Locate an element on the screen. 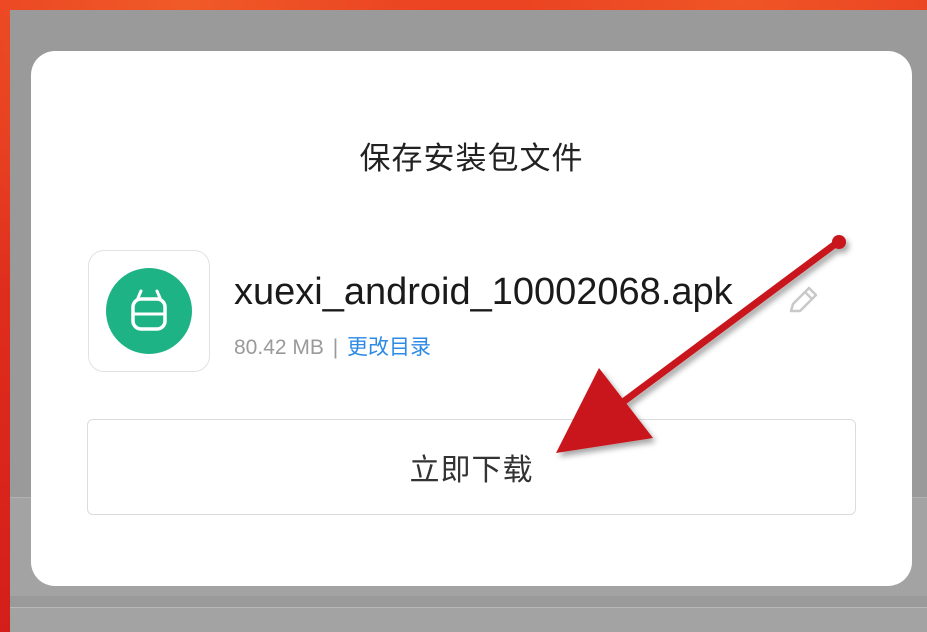 This screenshot has height=632, width=927. file-meta: 80.42 MB | 更改目录 is located at coordinates (332, 346).